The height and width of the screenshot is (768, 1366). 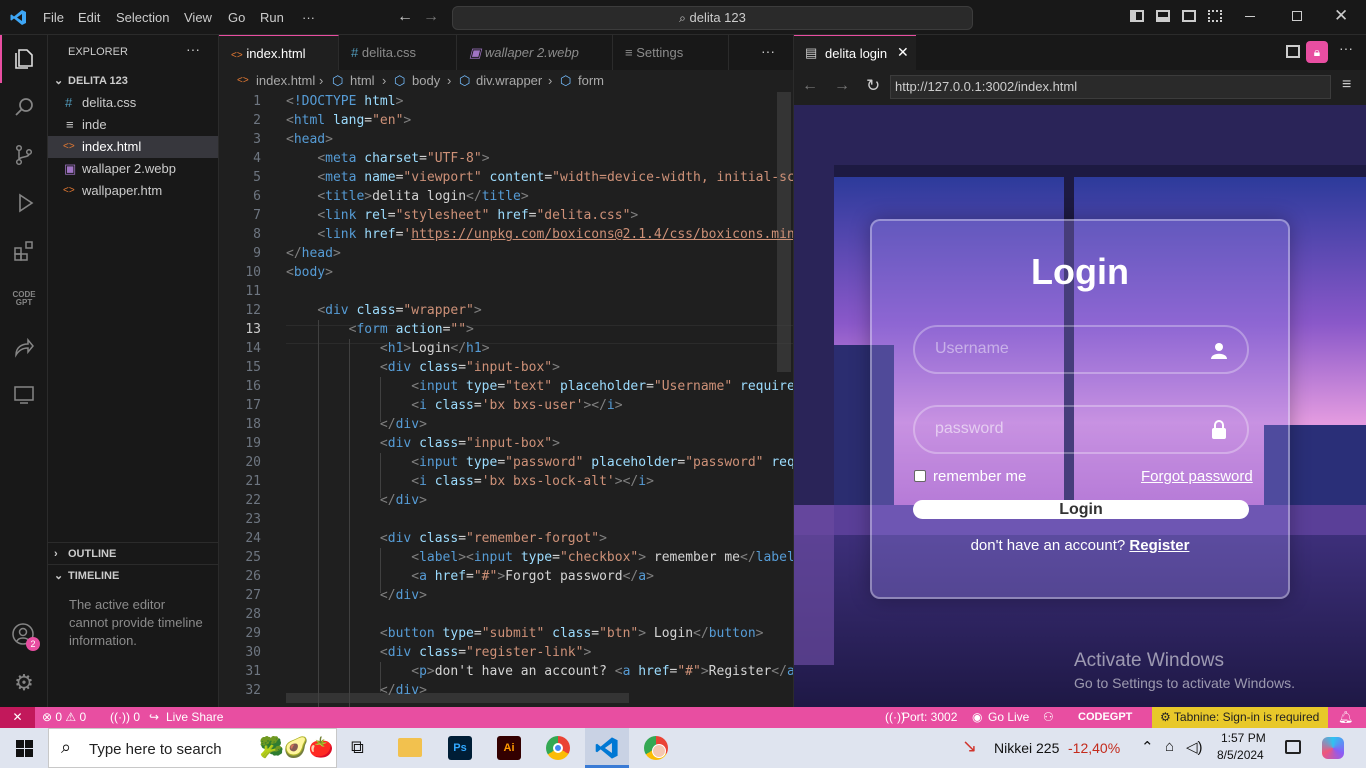 What do you see at coordinates (257, 196) in the screenshot?
I see `line-number: 6` at bounding box center [257, 196].